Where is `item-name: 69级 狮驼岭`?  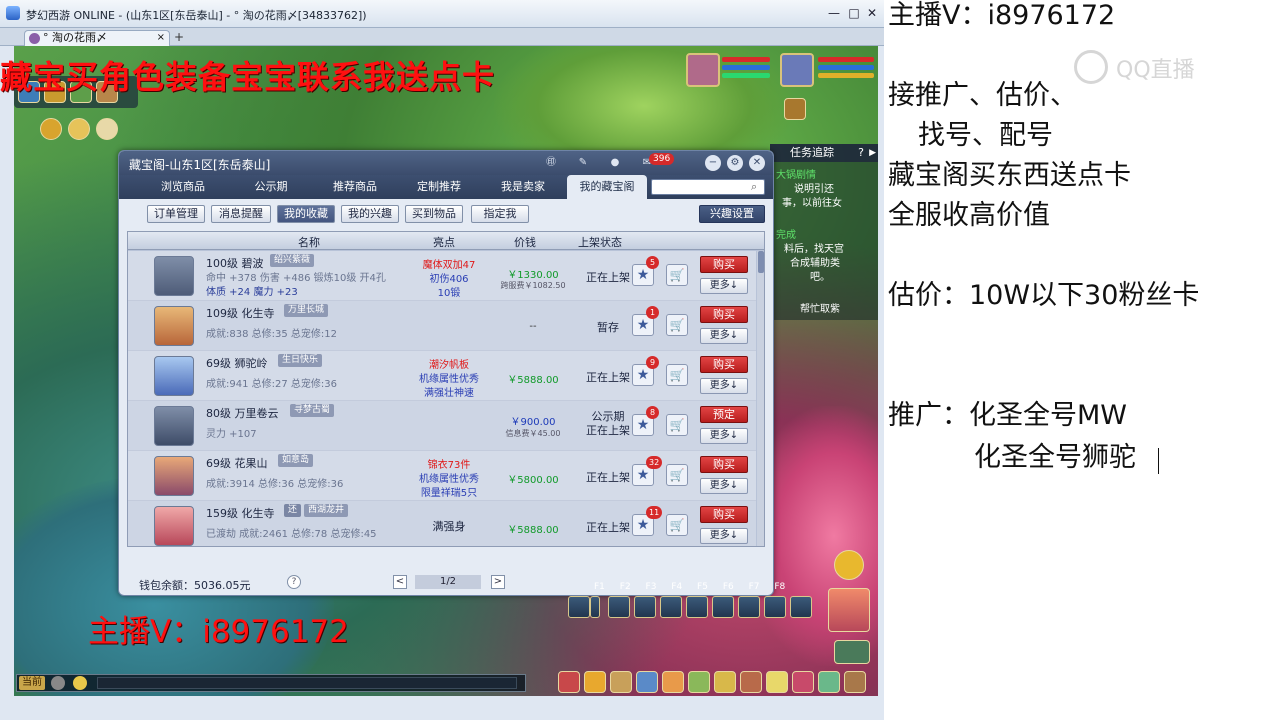 item-name: 69级 狮驼岭 is located at coordinates (237, 363).